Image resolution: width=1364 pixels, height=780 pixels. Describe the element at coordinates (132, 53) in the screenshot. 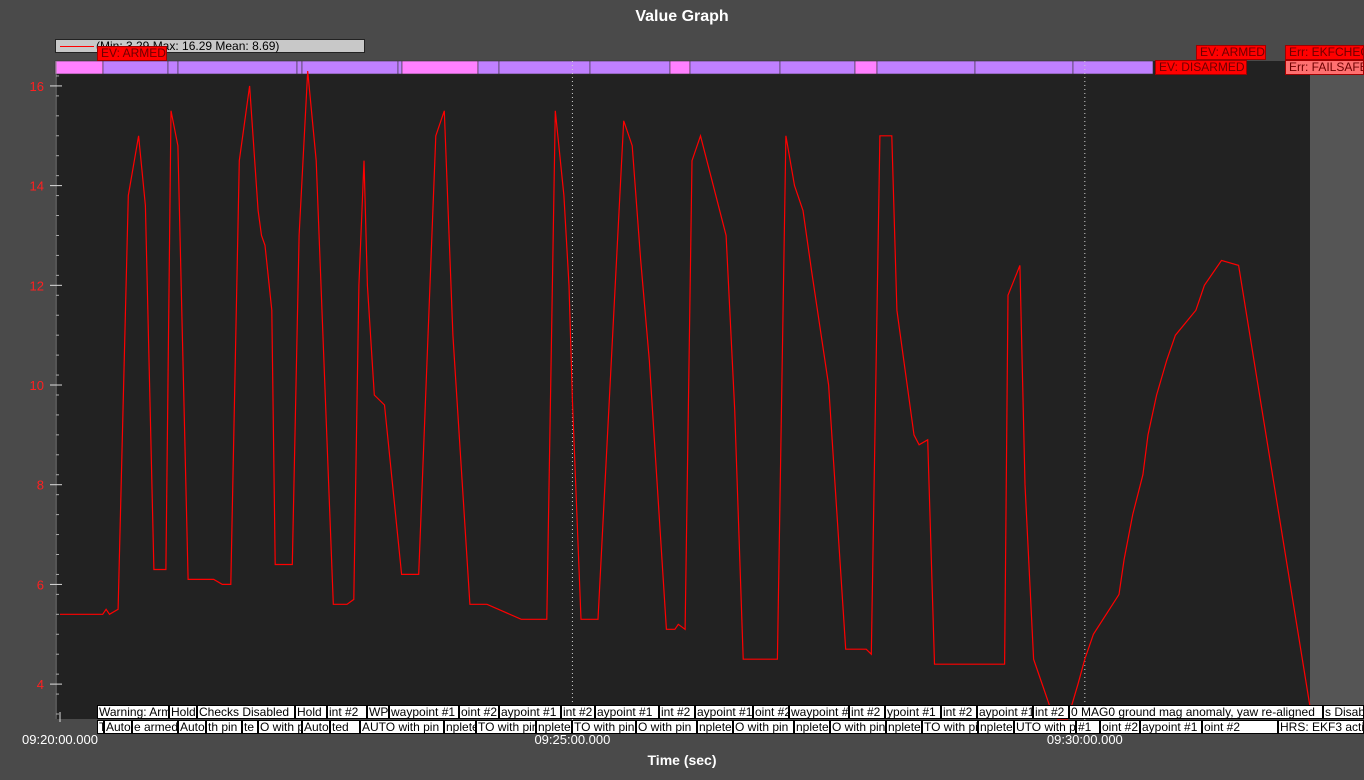

I see `event-armed-1: EV: ARMED` at that location.